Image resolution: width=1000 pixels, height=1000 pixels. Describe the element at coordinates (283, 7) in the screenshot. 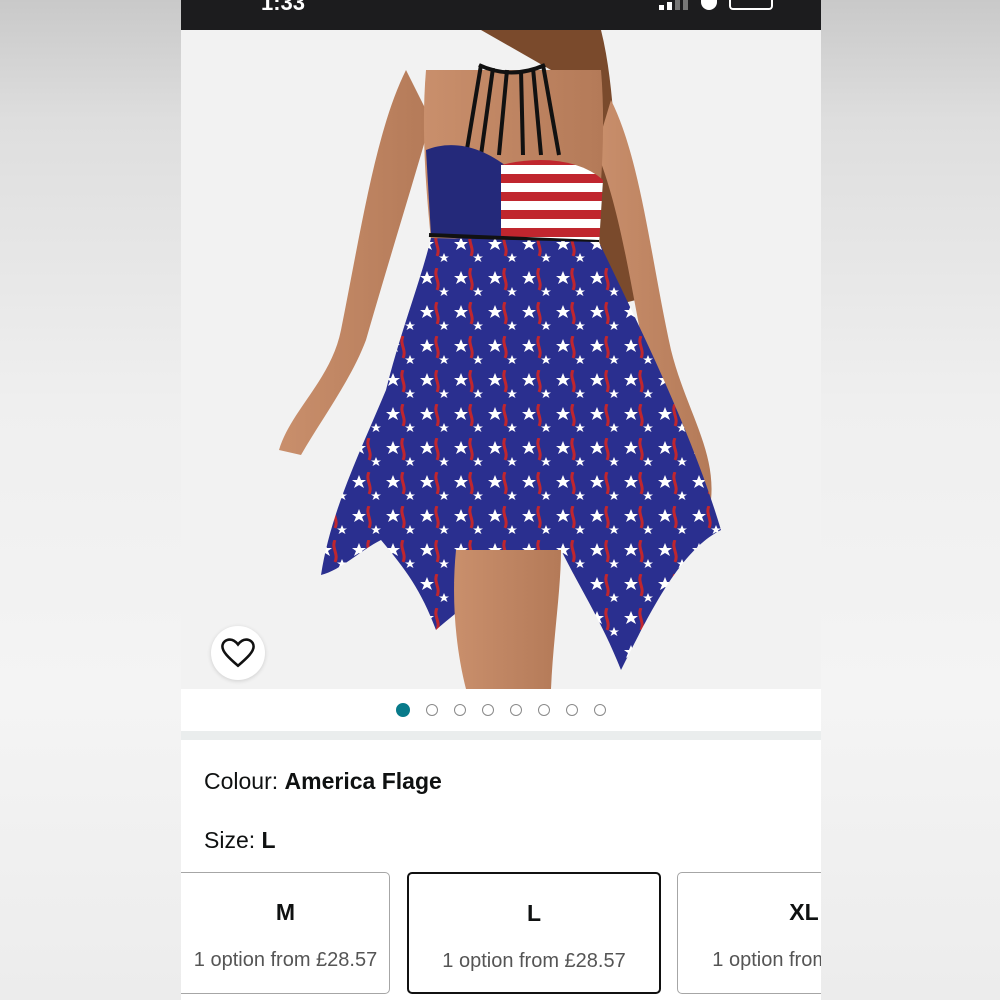

I see `status-time: 1:33` at that location.